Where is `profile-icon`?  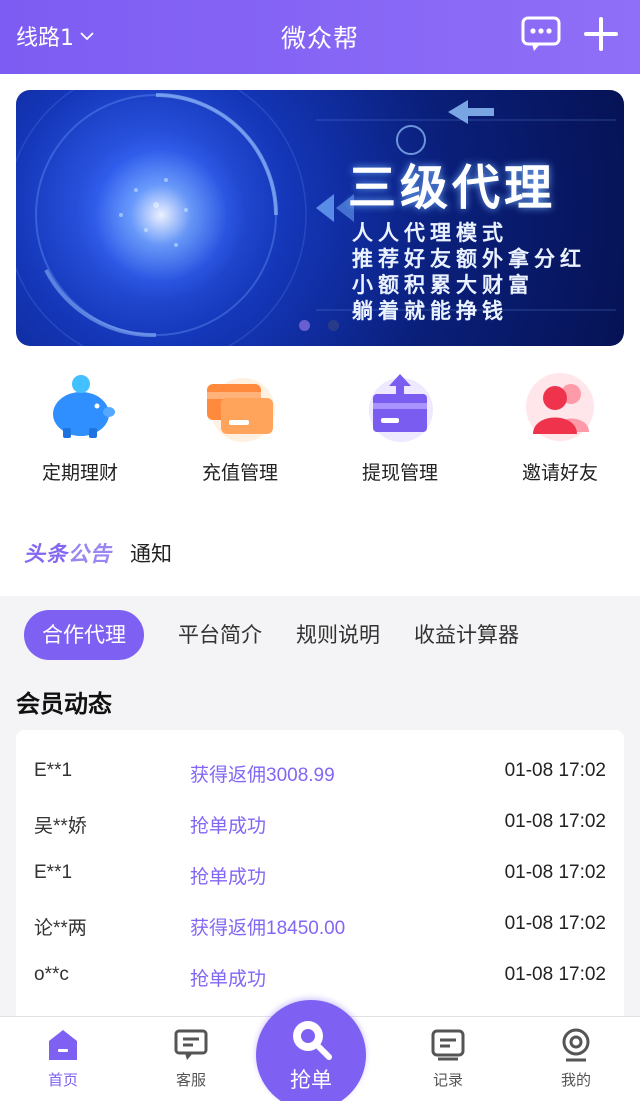
profile-icon is located at coordinates (576, 1045).